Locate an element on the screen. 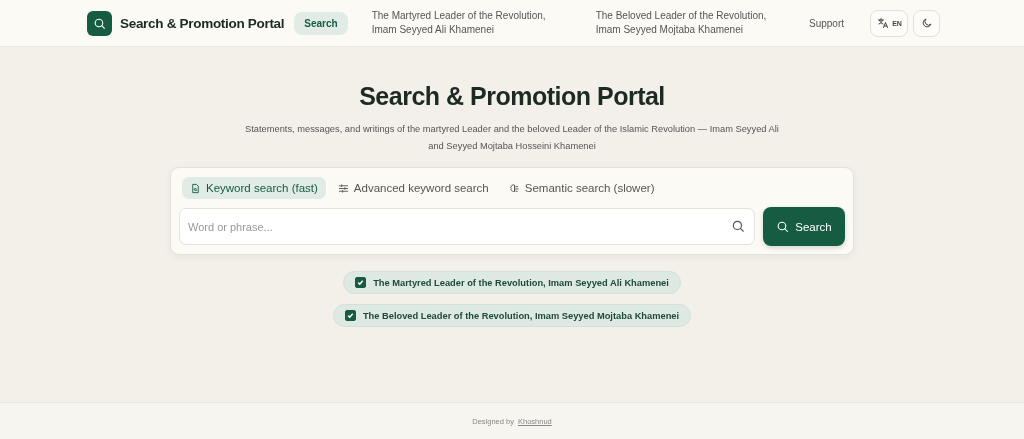 The height and width of the screenshot is (439, 1024). document-icon is located at coordinates (195, 188).